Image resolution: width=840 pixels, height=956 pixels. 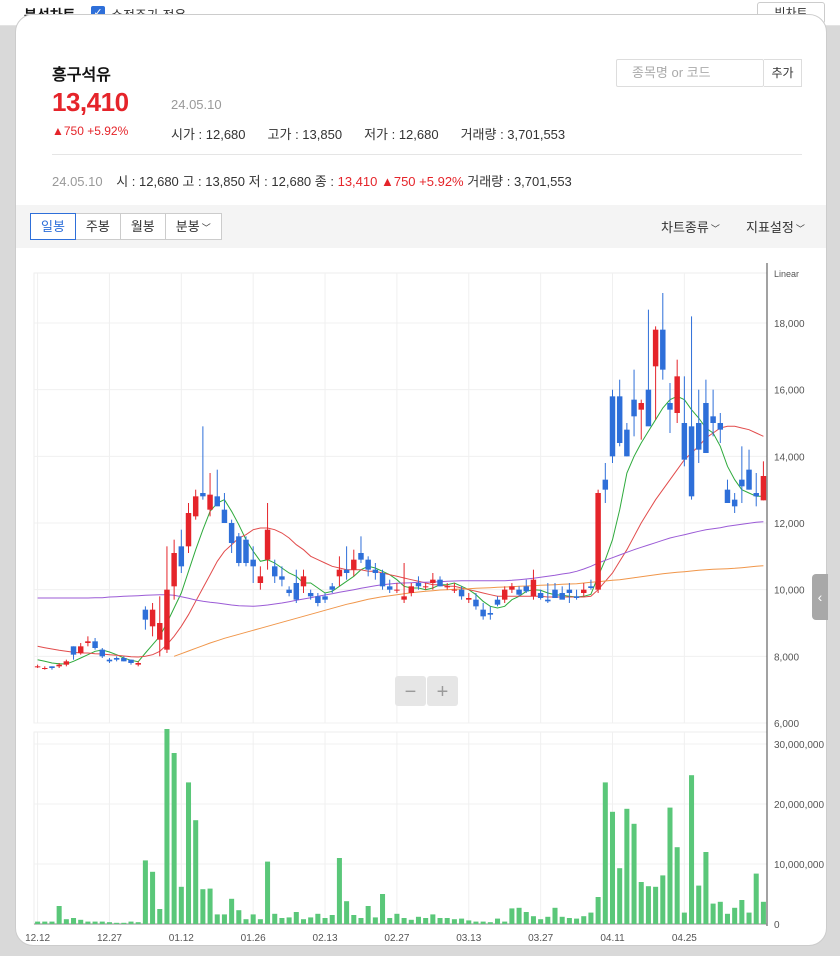 What do you see at coordinates (147, 181) in the screenshot?
I see `summary-open: 시 : 12,680` at bounding box center [147, 181].